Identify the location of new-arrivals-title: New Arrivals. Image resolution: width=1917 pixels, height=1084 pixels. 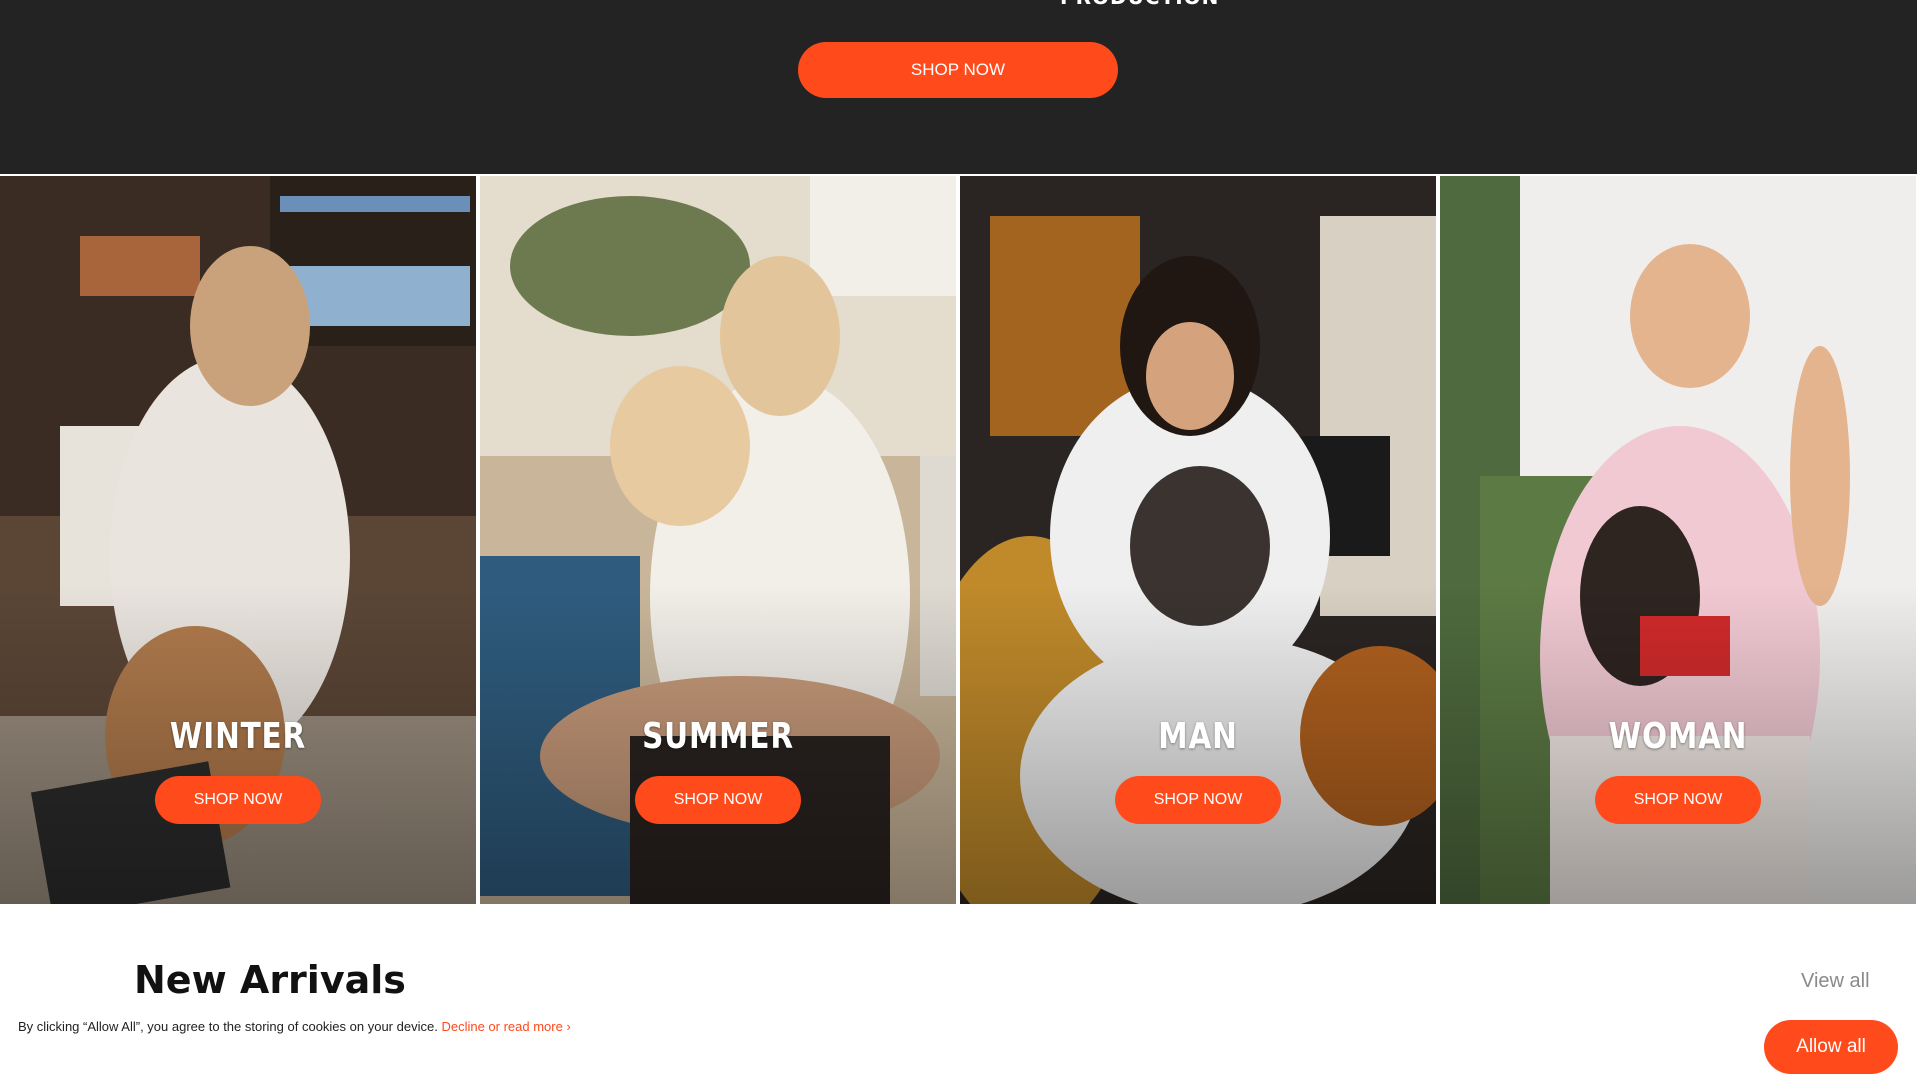
(270, 980).